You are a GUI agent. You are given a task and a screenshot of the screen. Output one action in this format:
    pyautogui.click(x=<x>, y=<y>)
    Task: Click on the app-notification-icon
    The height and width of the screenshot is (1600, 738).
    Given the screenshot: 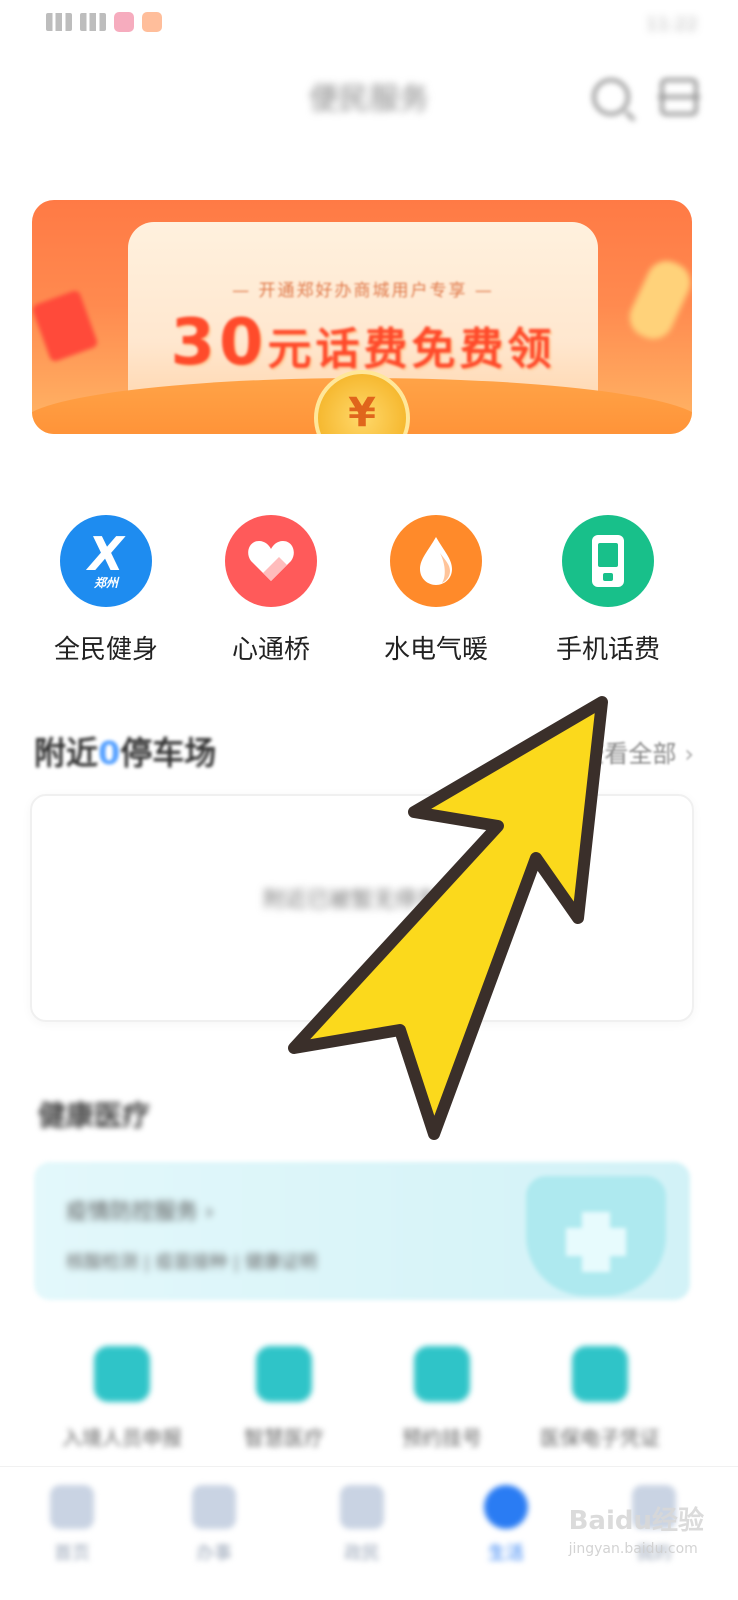 What is the action you would take?
    pyautogui.click(x=124, y=22)
    